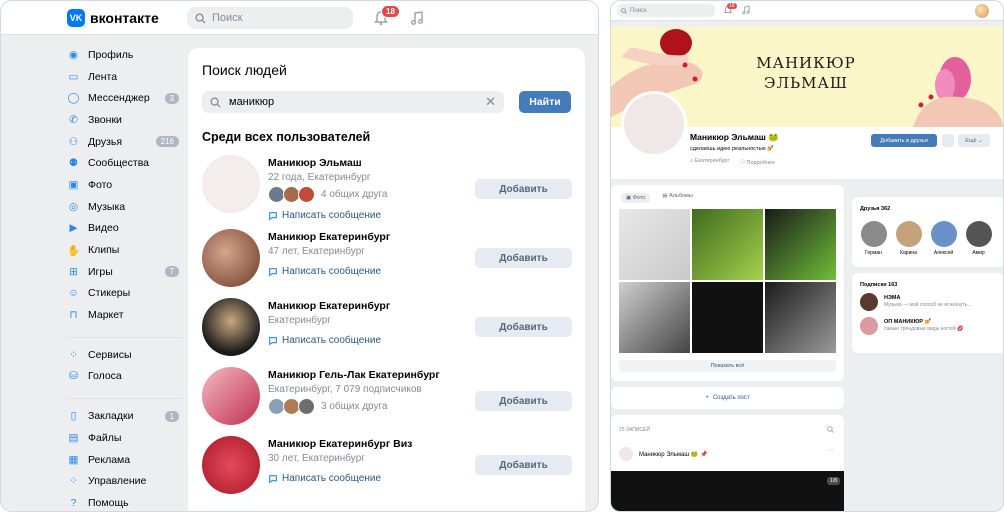 The image size is (1004, 512). Describe the element at coordinates (878, 285) in the screenshot. I see `subscriptions-title: Подписки 163` at that location.